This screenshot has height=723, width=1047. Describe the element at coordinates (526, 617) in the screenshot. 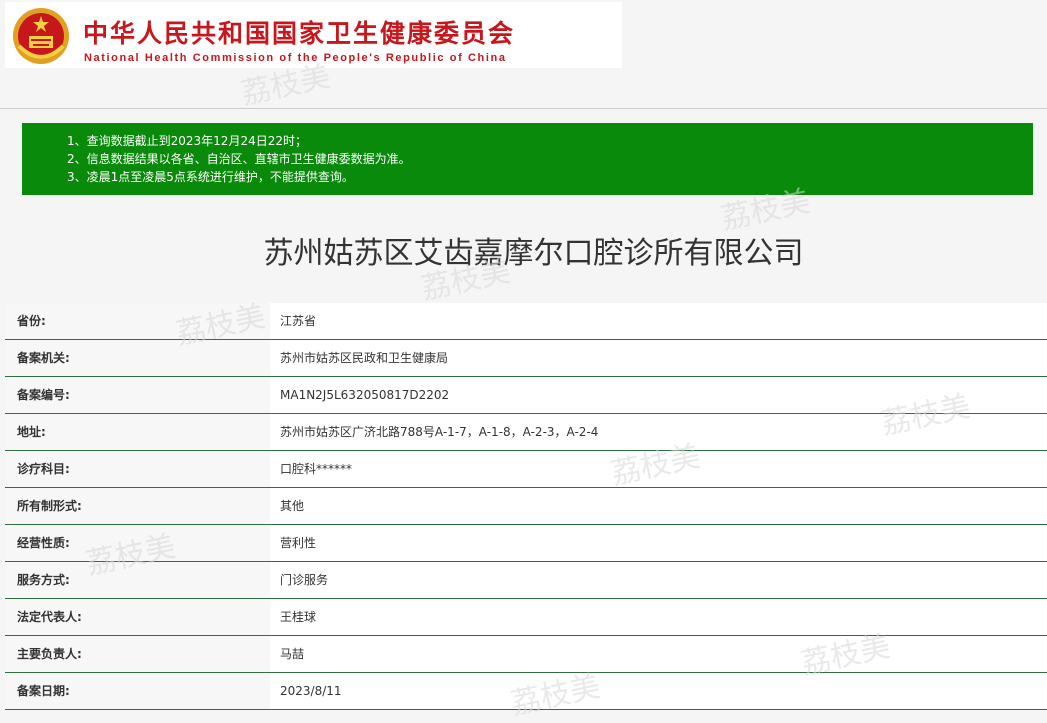

I see `table-row: 法定代表人: 王桂球` at that location.